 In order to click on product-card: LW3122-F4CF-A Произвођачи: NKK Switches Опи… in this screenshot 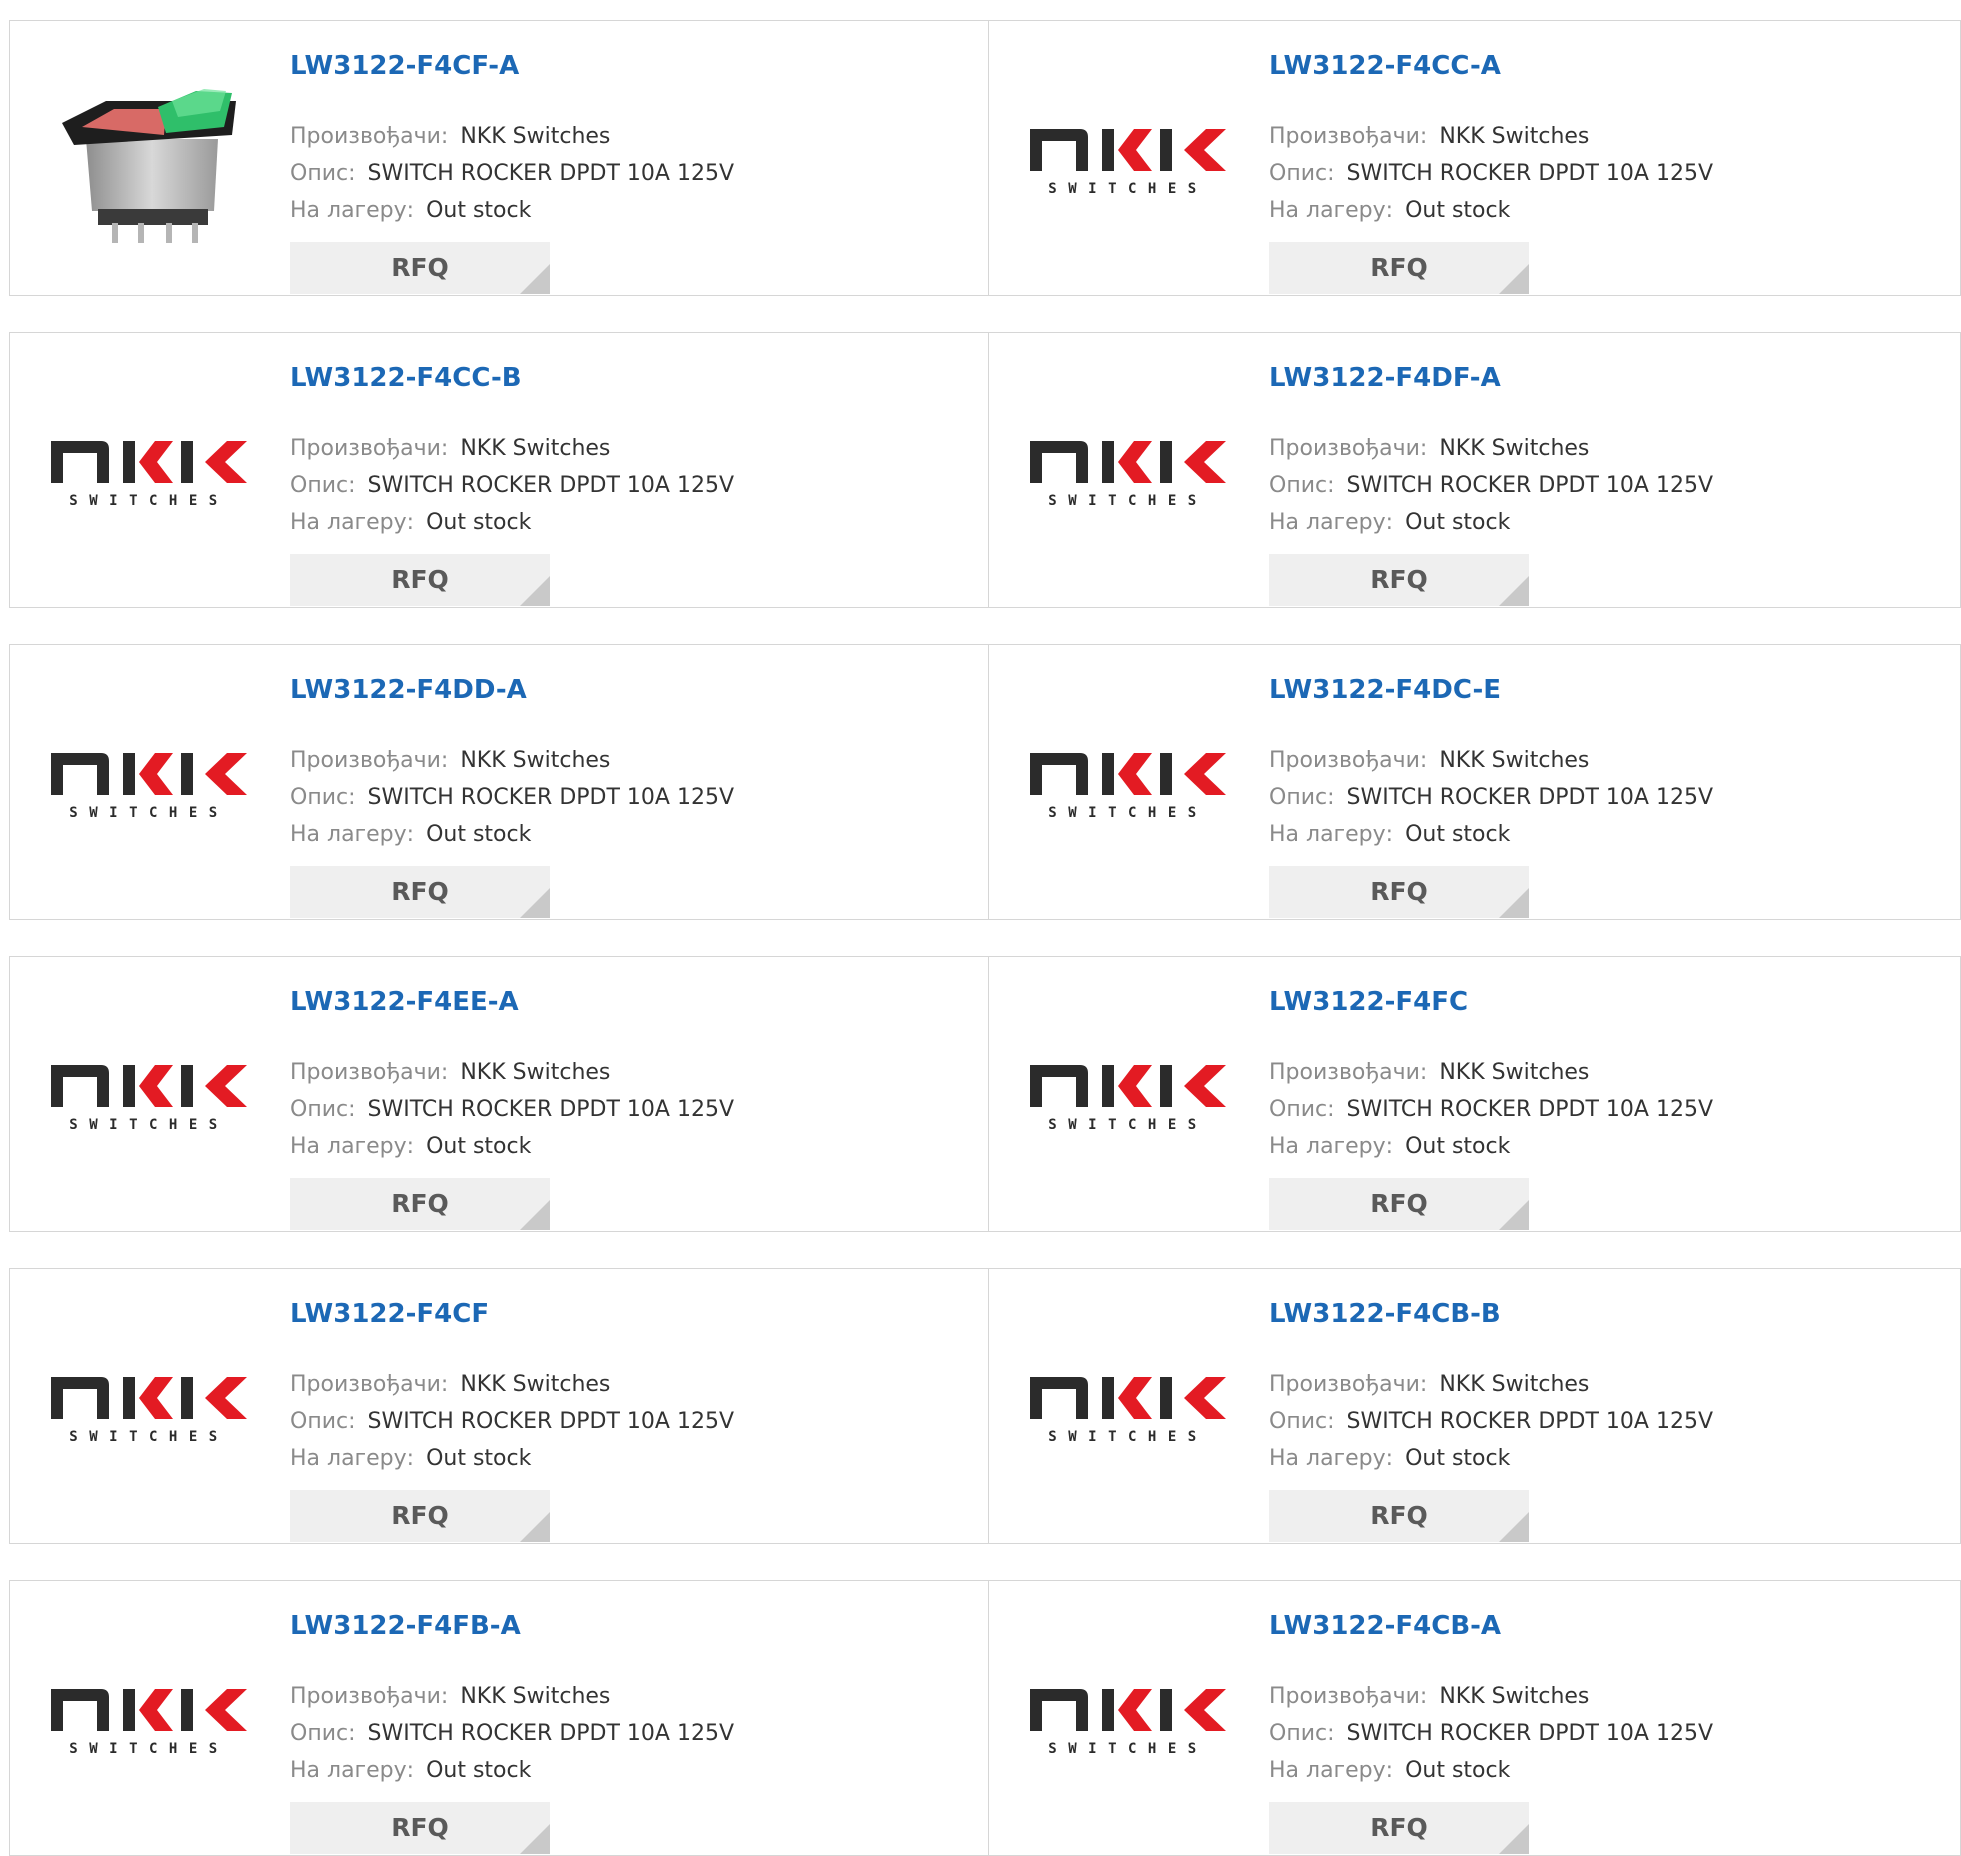, I will do `click(499, 158)`.